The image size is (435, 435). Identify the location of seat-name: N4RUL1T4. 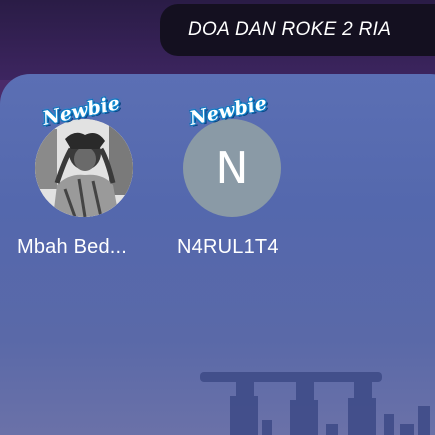
(228, 247).